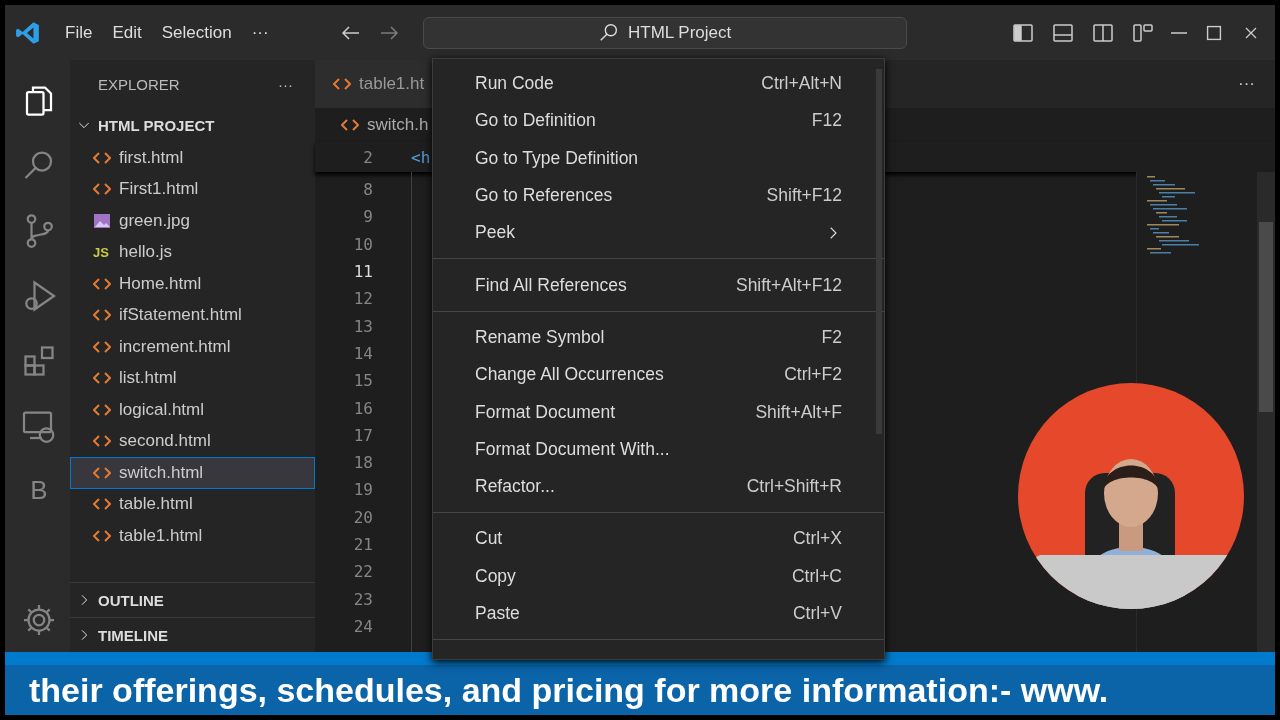 The height and width of the screenshot is (720, 1280). Describe the element at coordinates (1179, 32) in the screenshot. I see `minimize-icon` at that location.